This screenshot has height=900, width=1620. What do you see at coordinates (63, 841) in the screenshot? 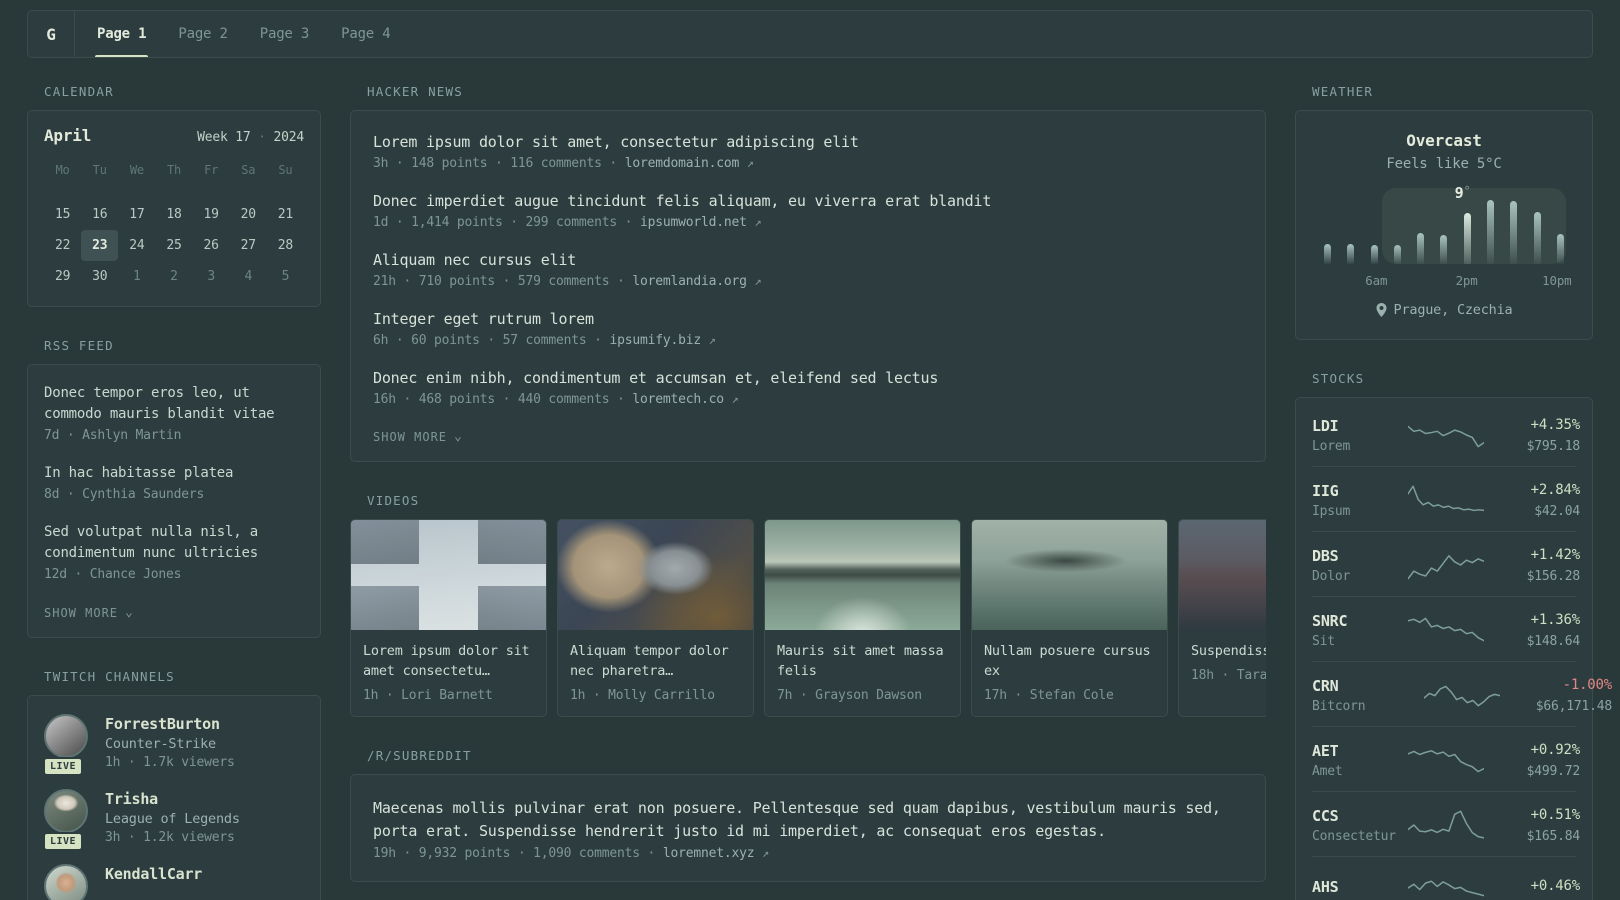
I see `live-badge: LIVE` at bounding box center [63, 841].